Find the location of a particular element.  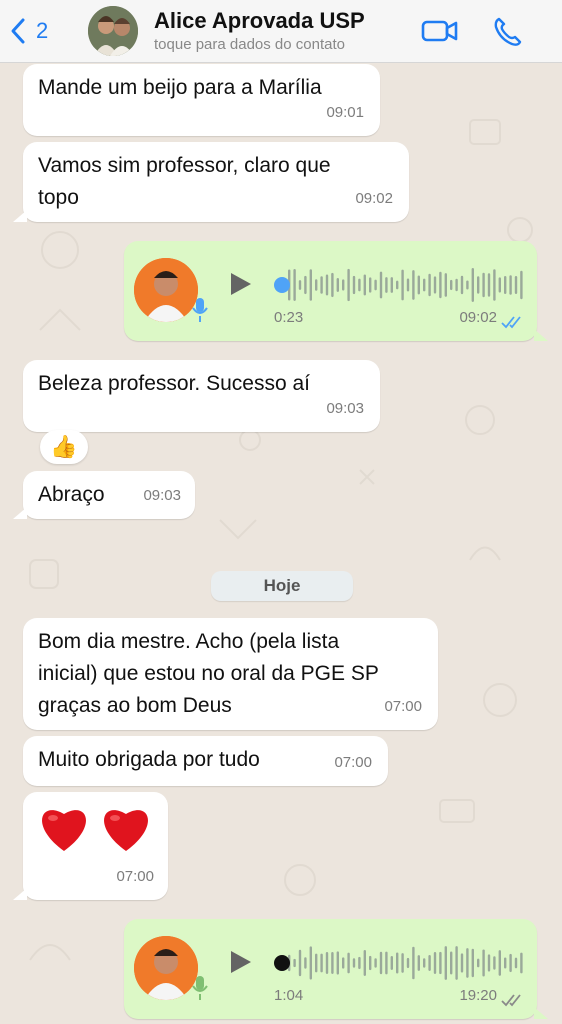

contact-avatar is located at coordinates (113, 31).